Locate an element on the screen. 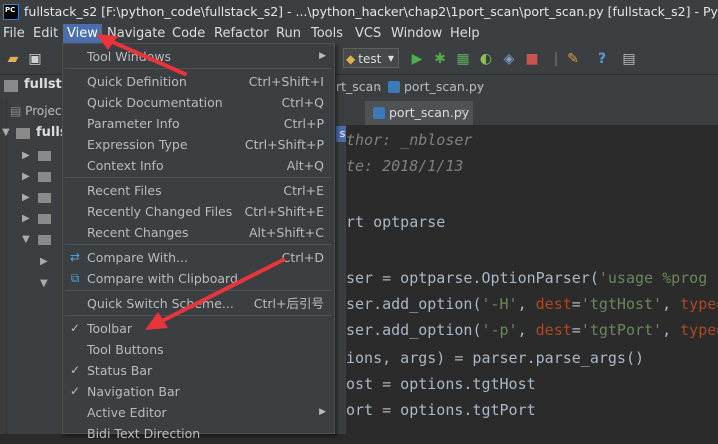 The height and width of the screenshot is (444, 718). settings-wrench-icon: ✎ is located at coordinates (573, 59).